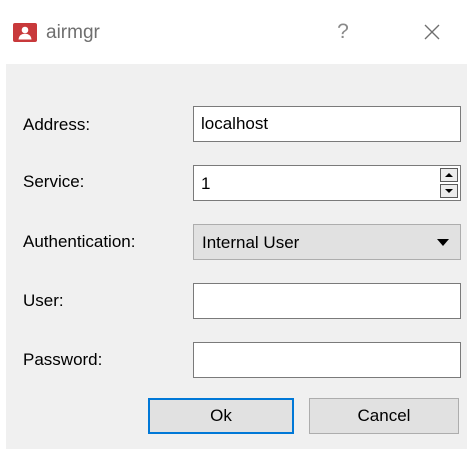 This screenshot has width=471, height=453. What do you see at coordinates (251, 242) in the screenshot?
I see `authentication-selected: Internal User` at bounding box center [251, 242].